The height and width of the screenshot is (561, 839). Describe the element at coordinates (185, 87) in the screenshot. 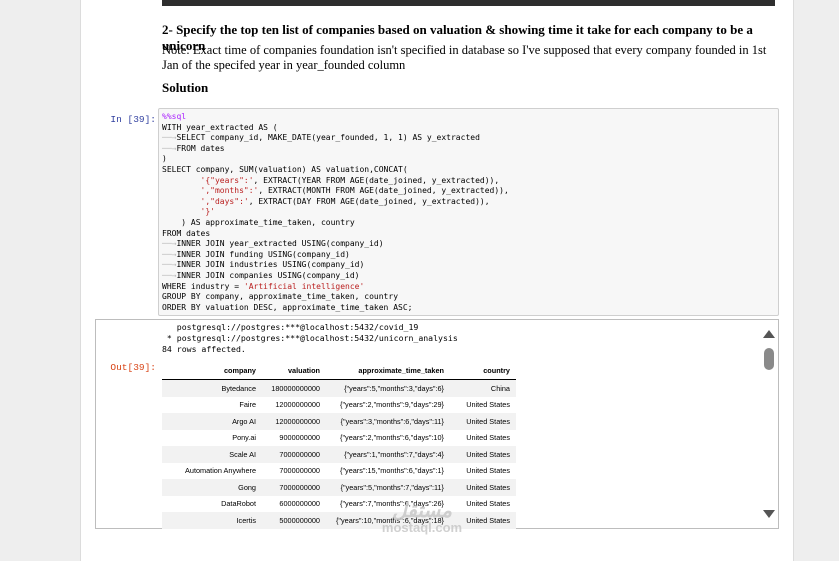

I see `solution-heading: Solution` at that location.